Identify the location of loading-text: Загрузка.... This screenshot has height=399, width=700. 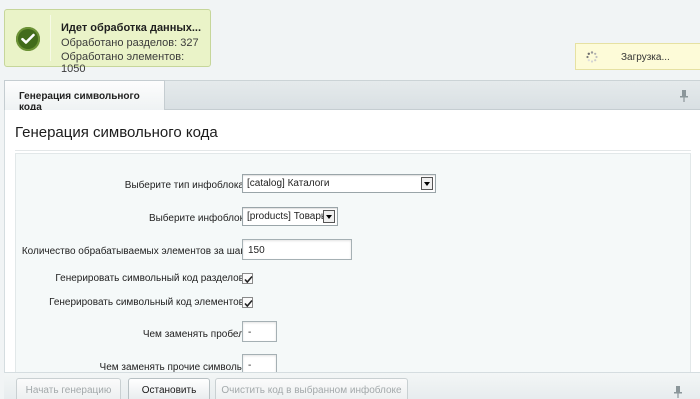
(645, 57).